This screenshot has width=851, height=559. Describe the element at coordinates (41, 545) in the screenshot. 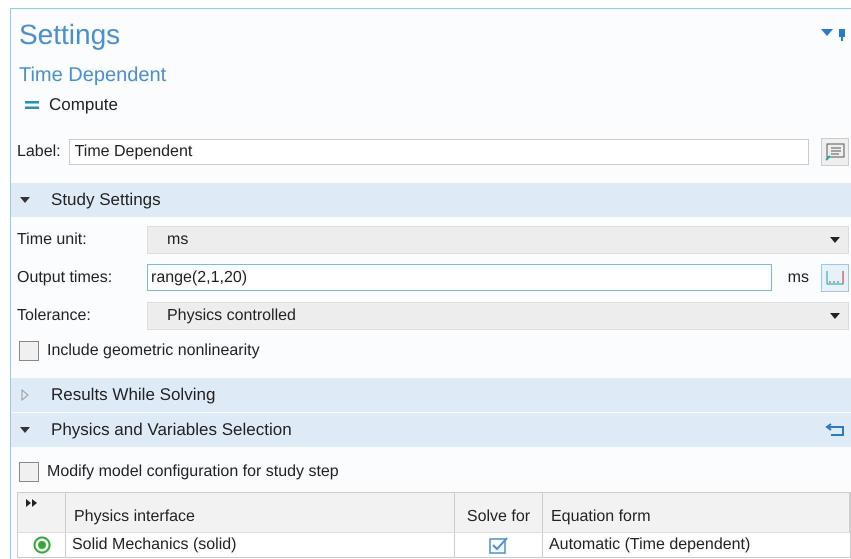

I see `status-radio-icon` at that location.